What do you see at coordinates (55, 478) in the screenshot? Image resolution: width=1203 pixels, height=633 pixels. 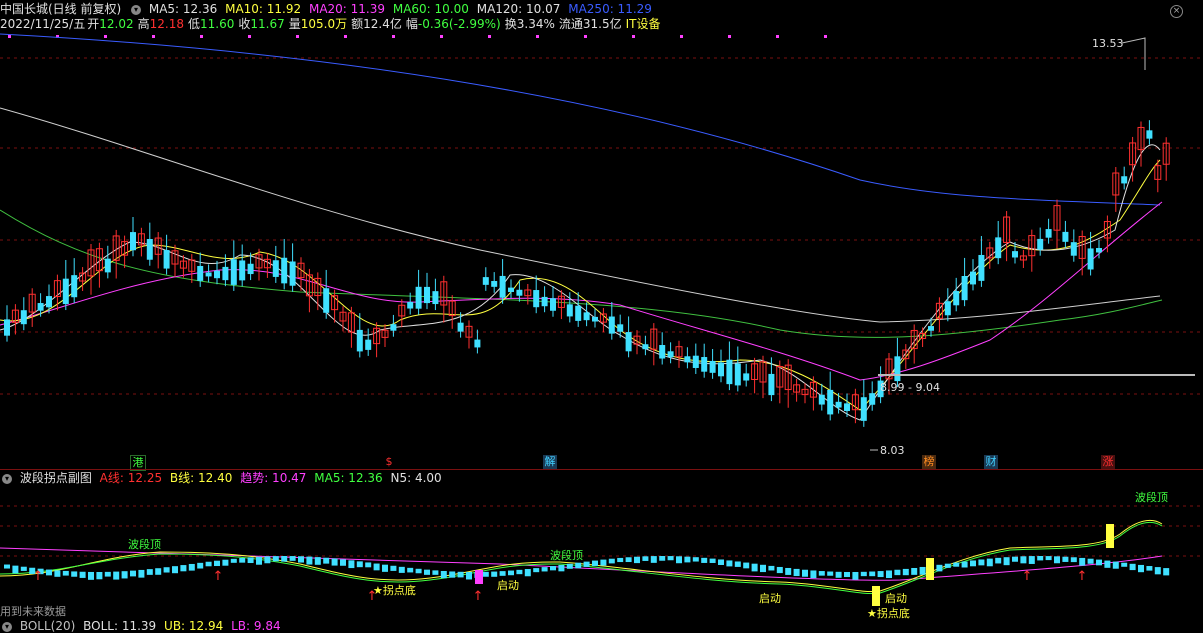 I see `sub-panel-title: 波段拐点副图` at bounding box center [55, 478].